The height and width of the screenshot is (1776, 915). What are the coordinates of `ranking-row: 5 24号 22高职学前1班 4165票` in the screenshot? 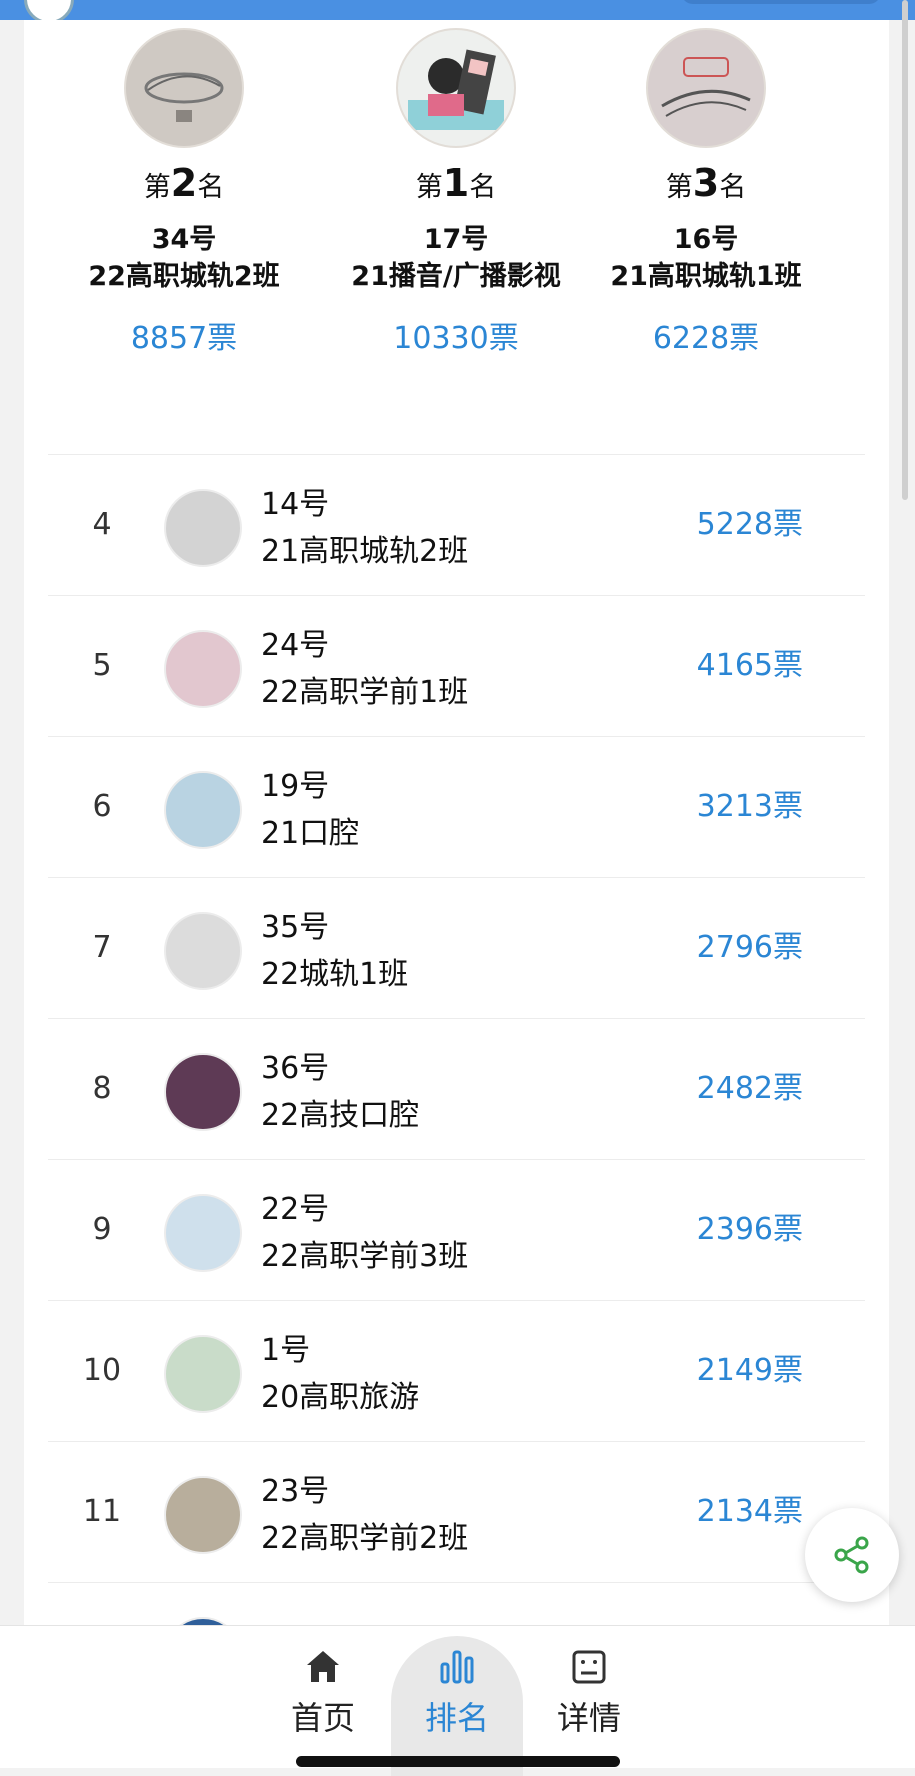 It's located at (456, 665).